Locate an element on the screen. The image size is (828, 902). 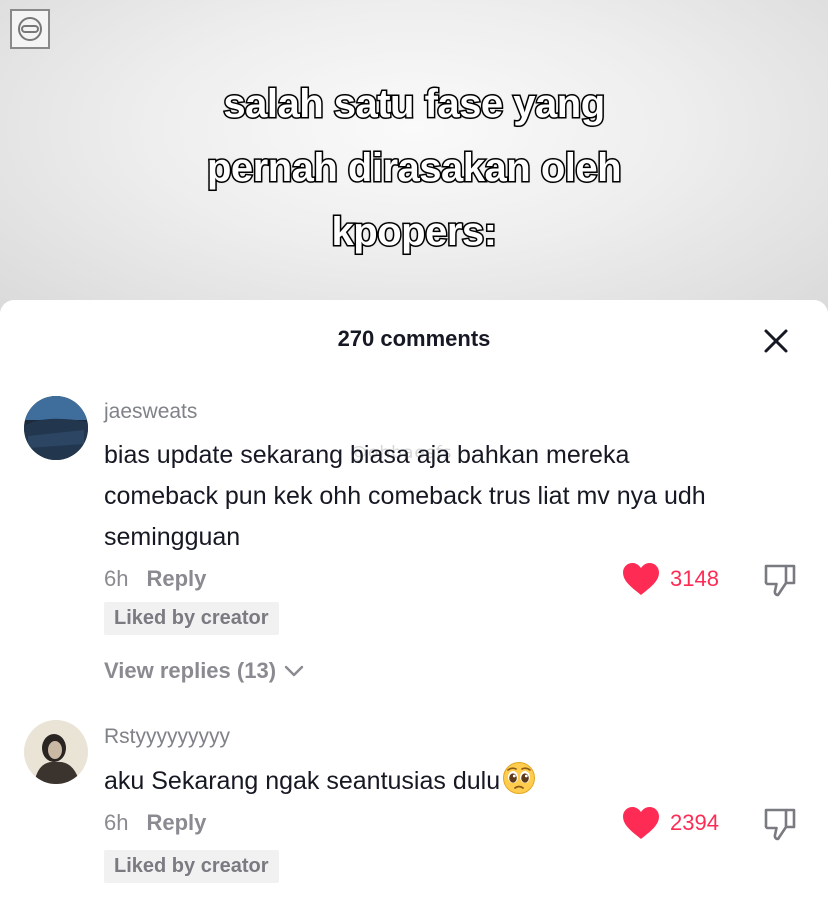
chevron-down-icon is located at coordinates (294, 671).